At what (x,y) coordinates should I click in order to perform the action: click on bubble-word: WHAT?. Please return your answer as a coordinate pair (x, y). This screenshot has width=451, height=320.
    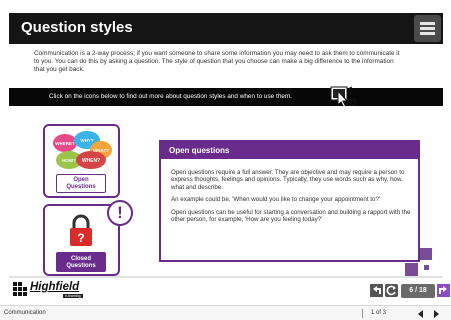
    Looking at the image, I should click on (101, 150).